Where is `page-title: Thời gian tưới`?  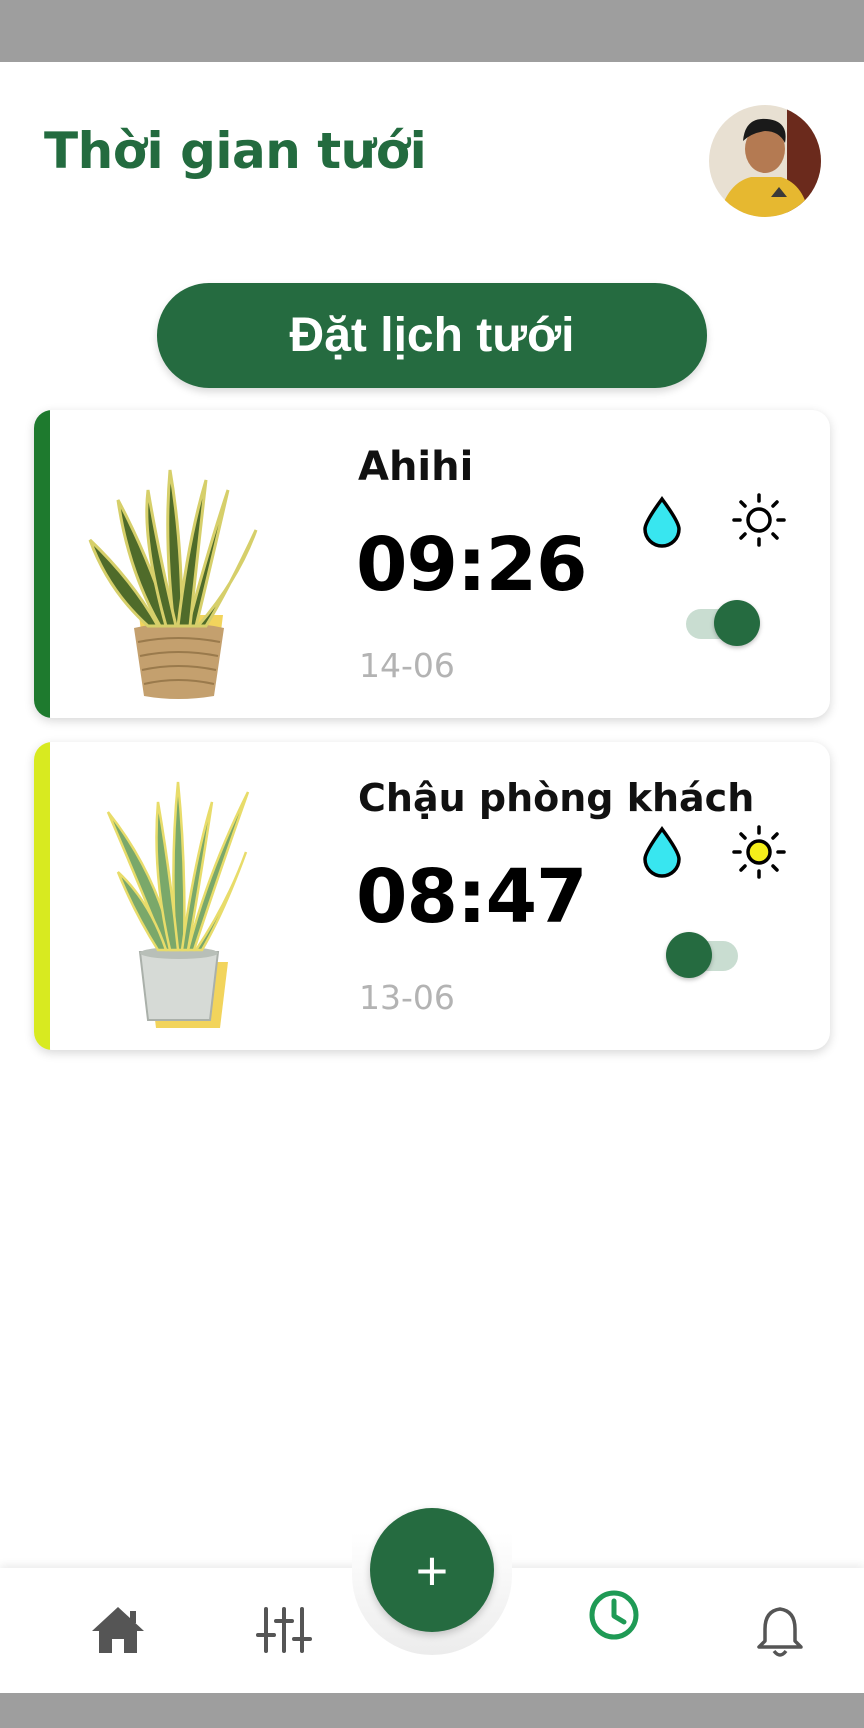 page-title: Thời gian tưới is located at coordinates (235, 151).